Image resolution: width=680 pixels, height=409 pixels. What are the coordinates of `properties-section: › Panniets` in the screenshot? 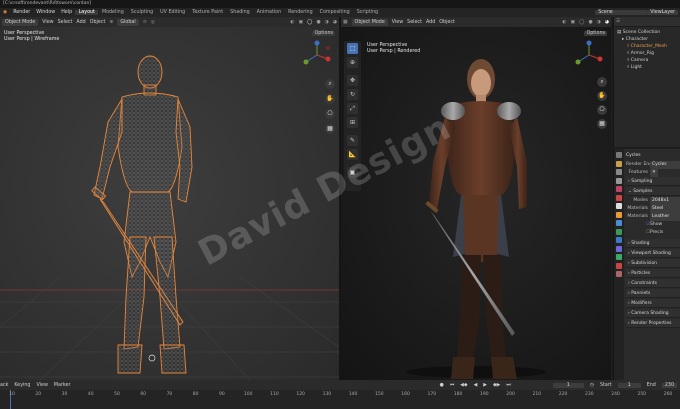 It's located at (653, 293).